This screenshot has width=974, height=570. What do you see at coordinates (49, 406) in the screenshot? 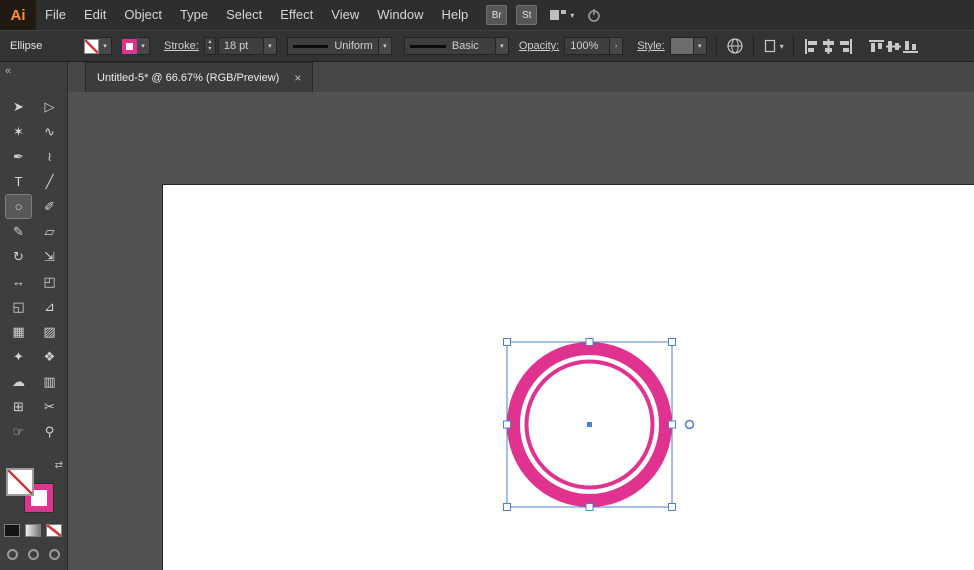
I see `slice-tool: ✂` at bounding box center [49, 406].